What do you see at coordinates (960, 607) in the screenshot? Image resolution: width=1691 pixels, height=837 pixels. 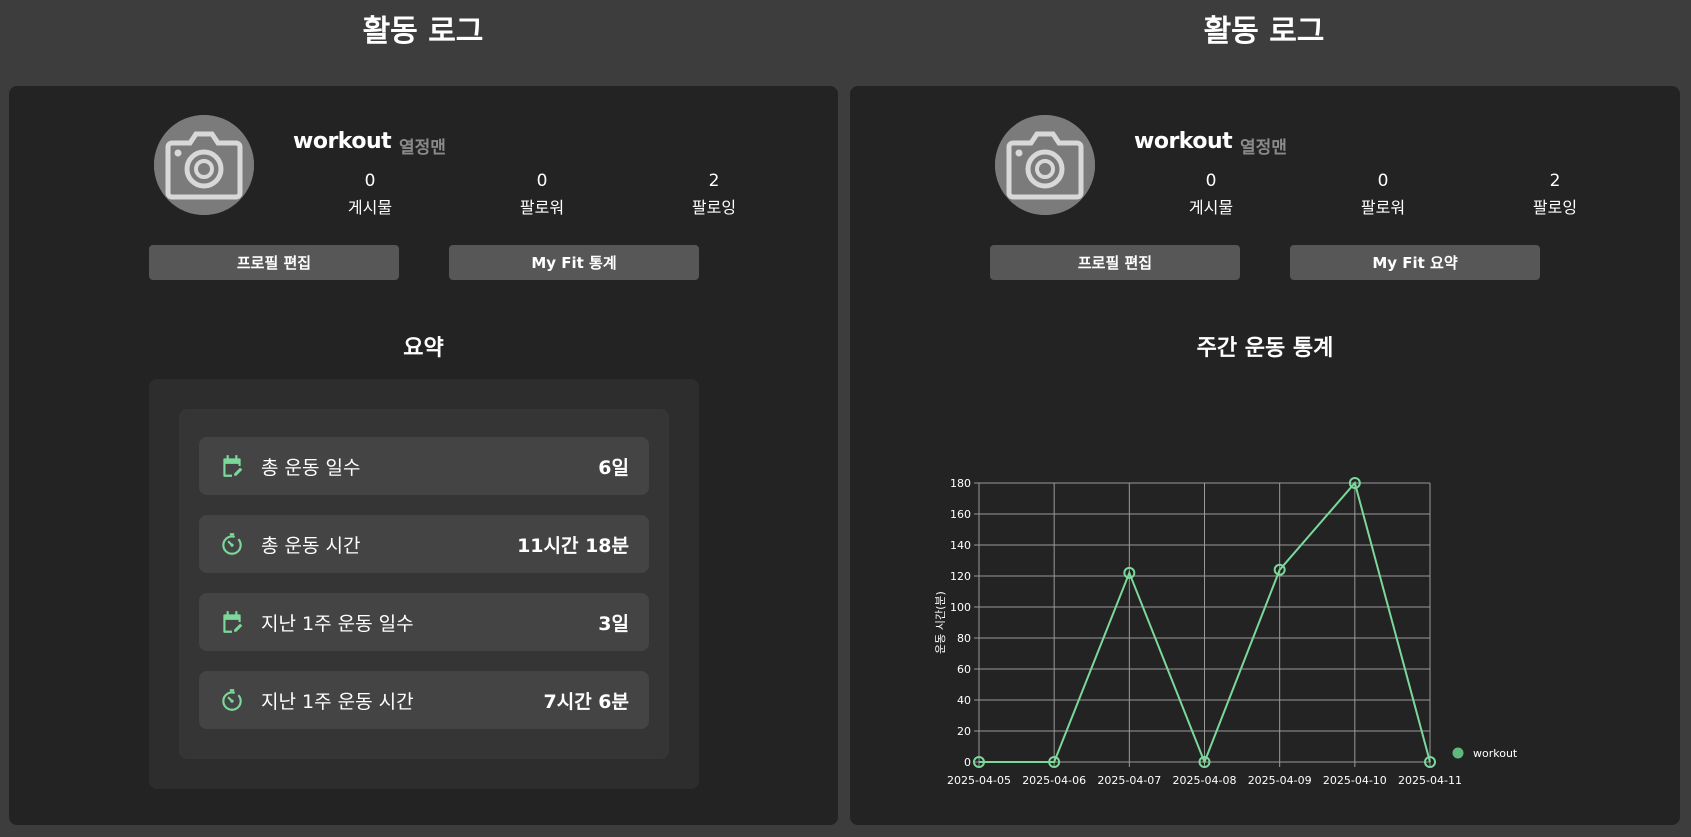 I see `y-tick-label: 100` at bounding box center [960, 607].